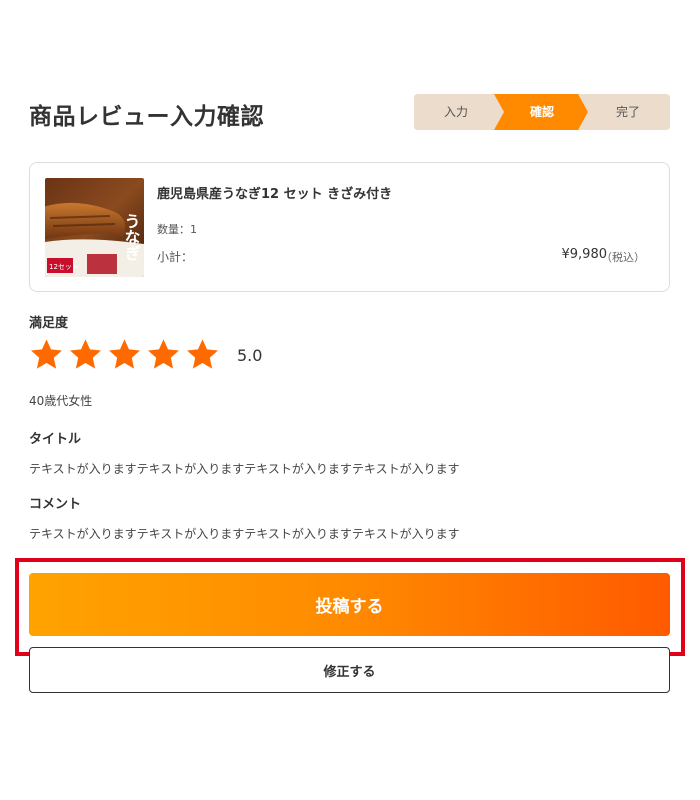 Image resolution: width=700 pixels, height=800 pixels. Describe the element at coordinates (131, 237) in the screenshot. I see `thumb-caption: うなぎ` at that location.